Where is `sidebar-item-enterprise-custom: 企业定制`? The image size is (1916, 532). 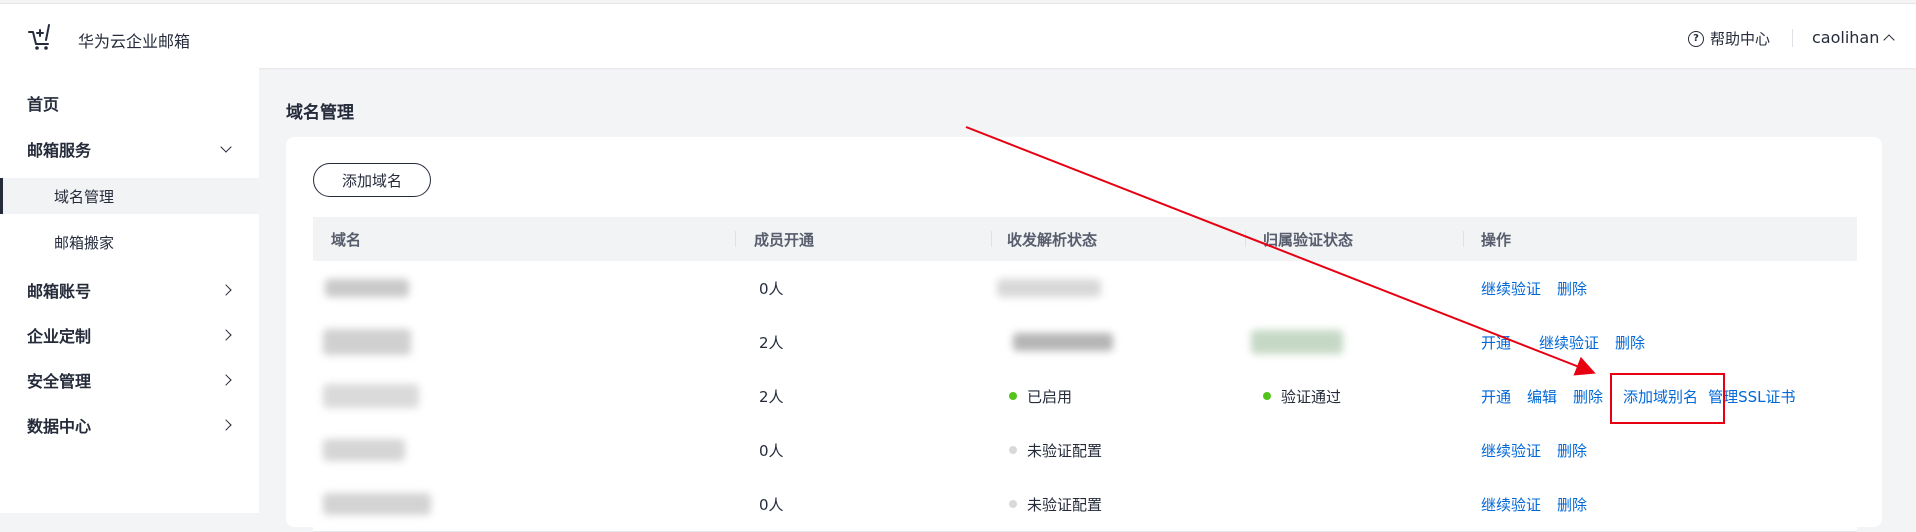
sidebar-item-enterprise-custom: 企业定制 is located at coordinates (129, 335).